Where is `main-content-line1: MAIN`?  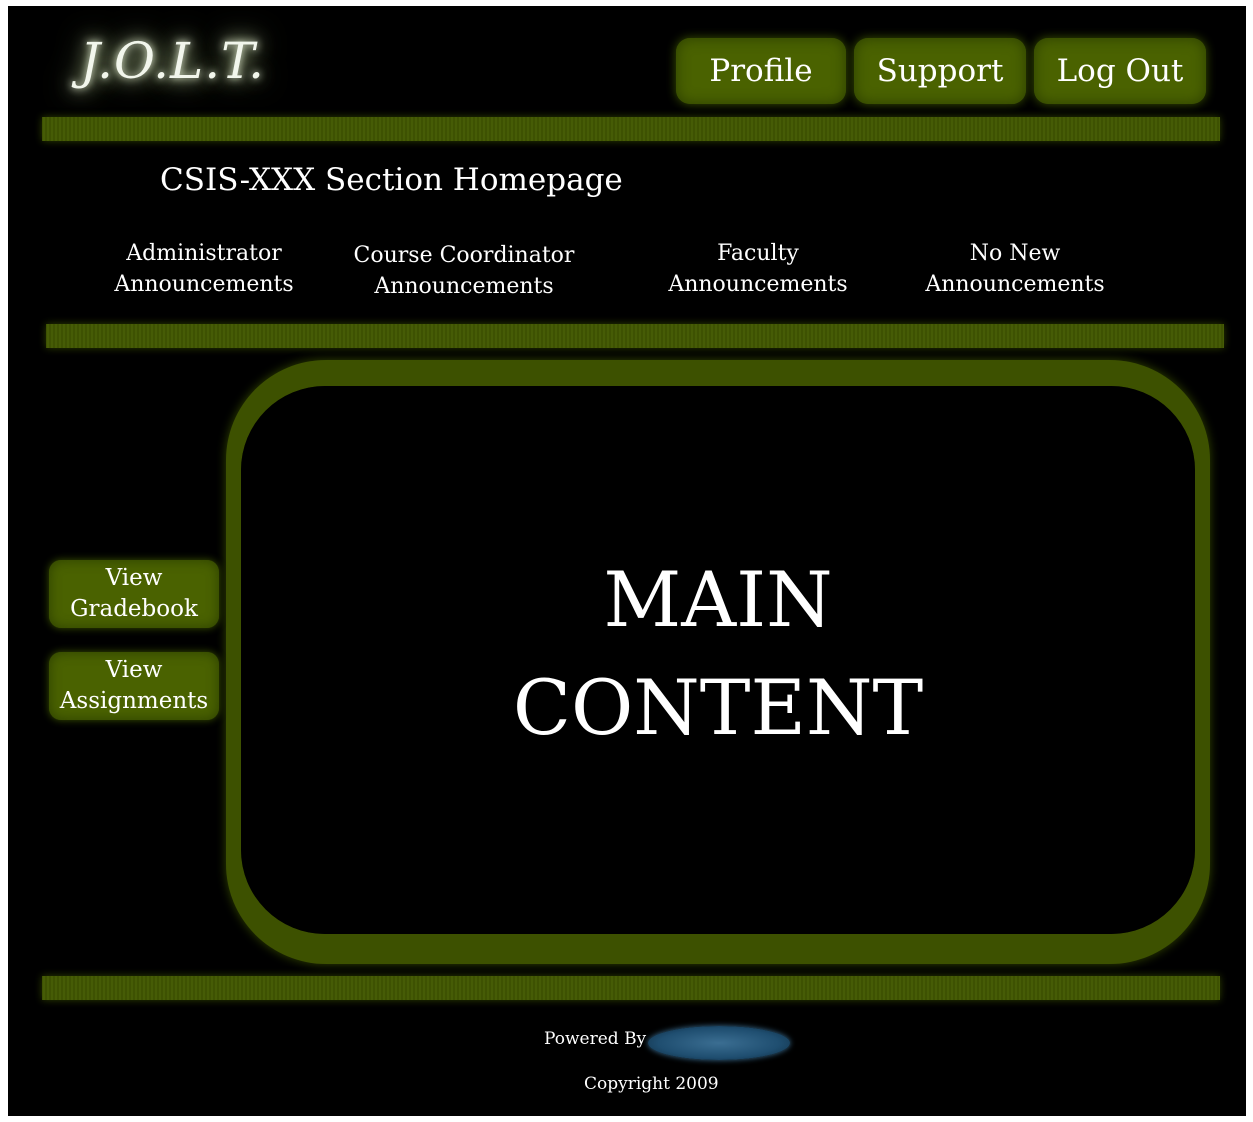
main-content-line1: MAIN is located at coordinates (718, 599).